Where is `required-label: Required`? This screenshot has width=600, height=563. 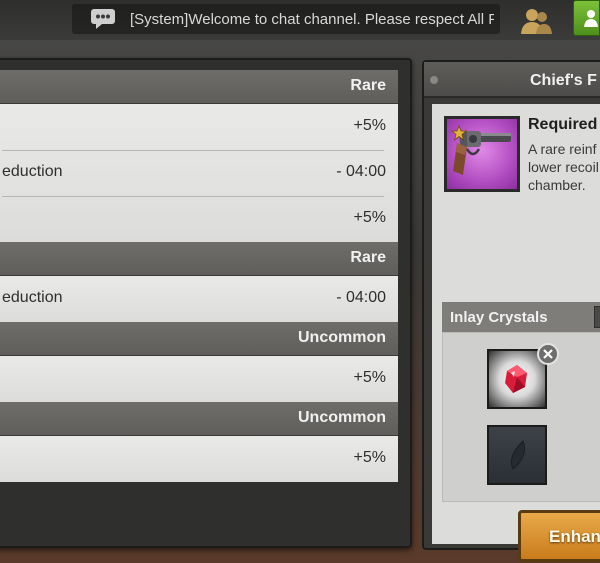
required-label: Required is located at coordinates (563, 124).